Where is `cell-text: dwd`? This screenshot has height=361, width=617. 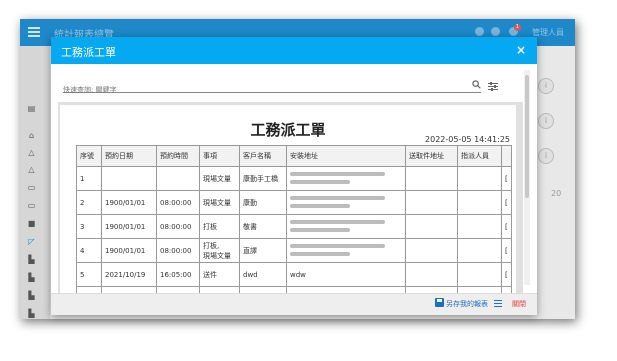 cell-text: dwd is located at coordinates (250, 274).